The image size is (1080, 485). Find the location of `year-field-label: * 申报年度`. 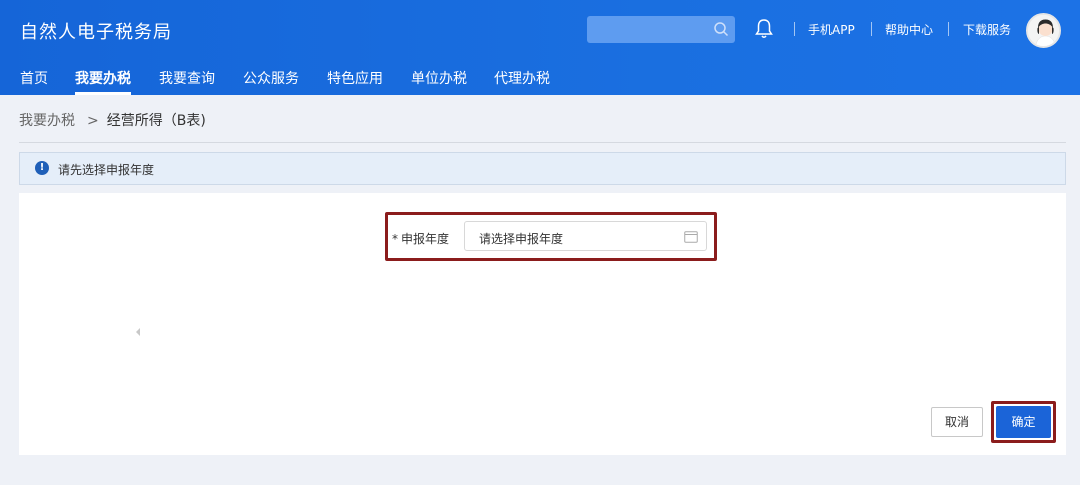

year-field-label: * 申报年度 is located at coordinates (420, 238).